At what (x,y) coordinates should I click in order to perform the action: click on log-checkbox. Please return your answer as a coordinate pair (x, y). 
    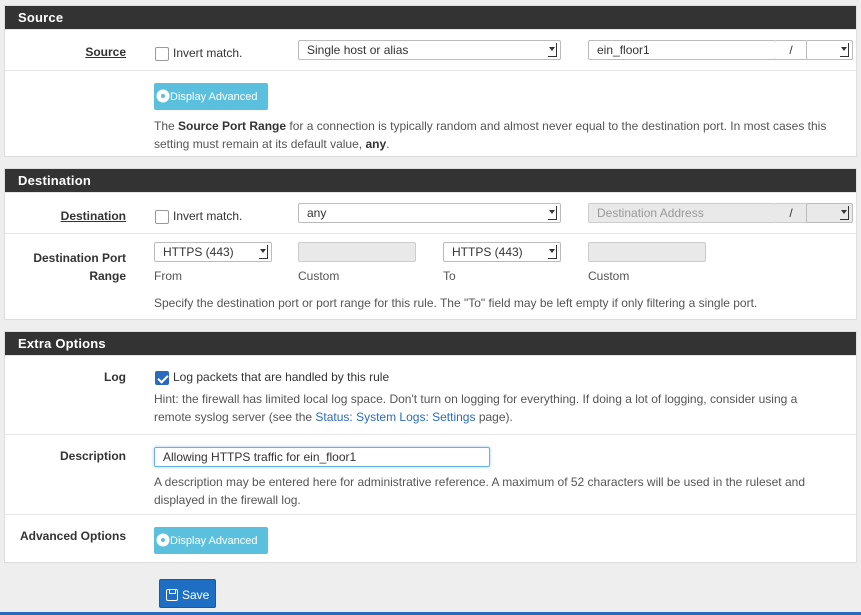
    Looking at the image, I should click on (162, 378).